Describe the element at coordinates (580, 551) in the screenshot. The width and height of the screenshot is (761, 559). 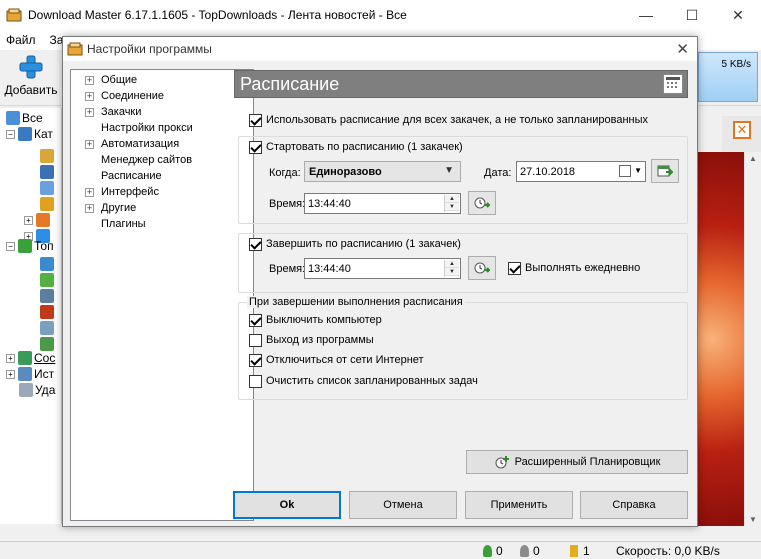
I see `status-queued: 1` at that location.